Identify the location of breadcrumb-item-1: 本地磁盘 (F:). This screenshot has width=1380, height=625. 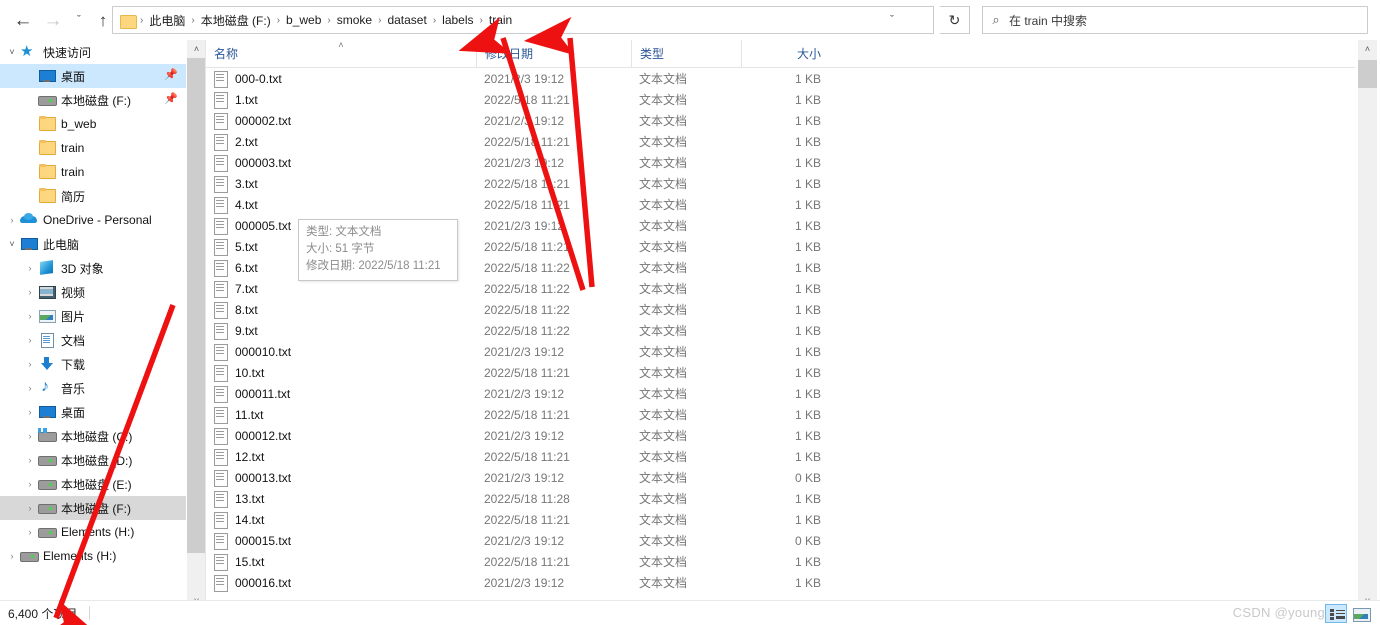
(236, 20).